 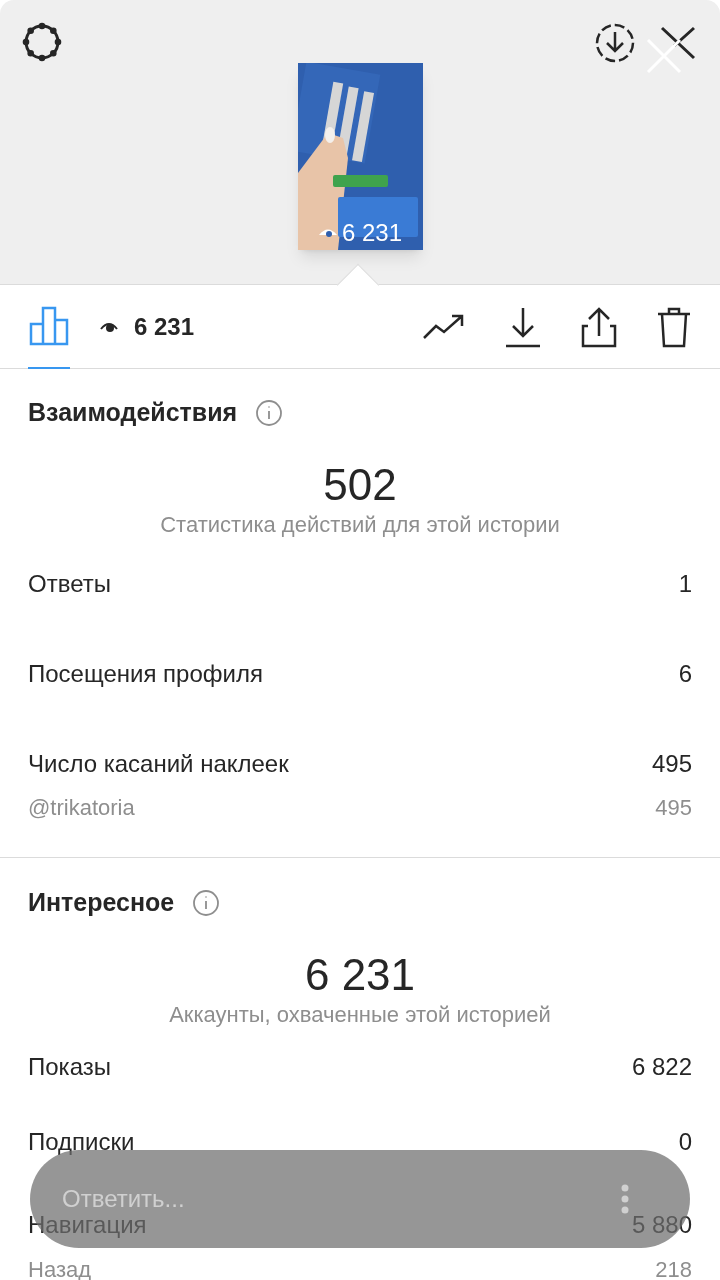 What do you see at coordinates (60, 1267) in the screenshot?
I see `metric-label: Назад` at bounding box center [60, 1267].